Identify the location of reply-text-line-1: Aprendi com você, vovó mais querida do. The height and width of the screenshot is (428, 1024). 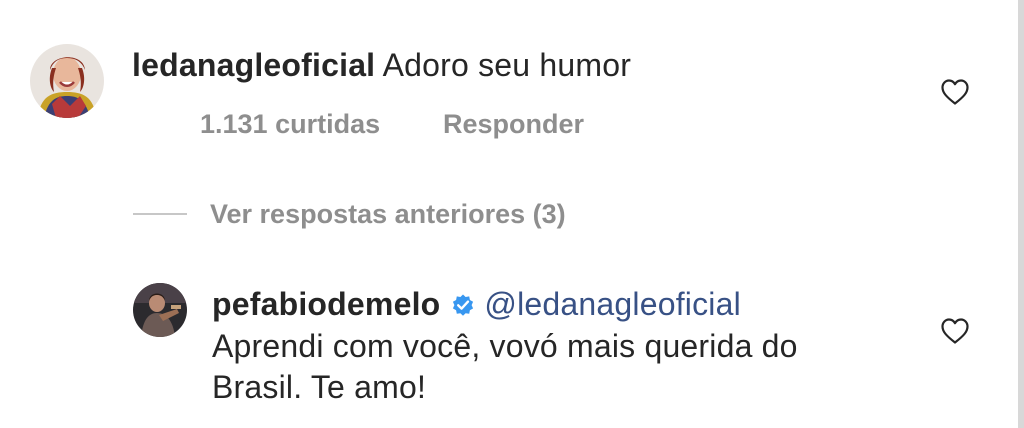
(505, 346).